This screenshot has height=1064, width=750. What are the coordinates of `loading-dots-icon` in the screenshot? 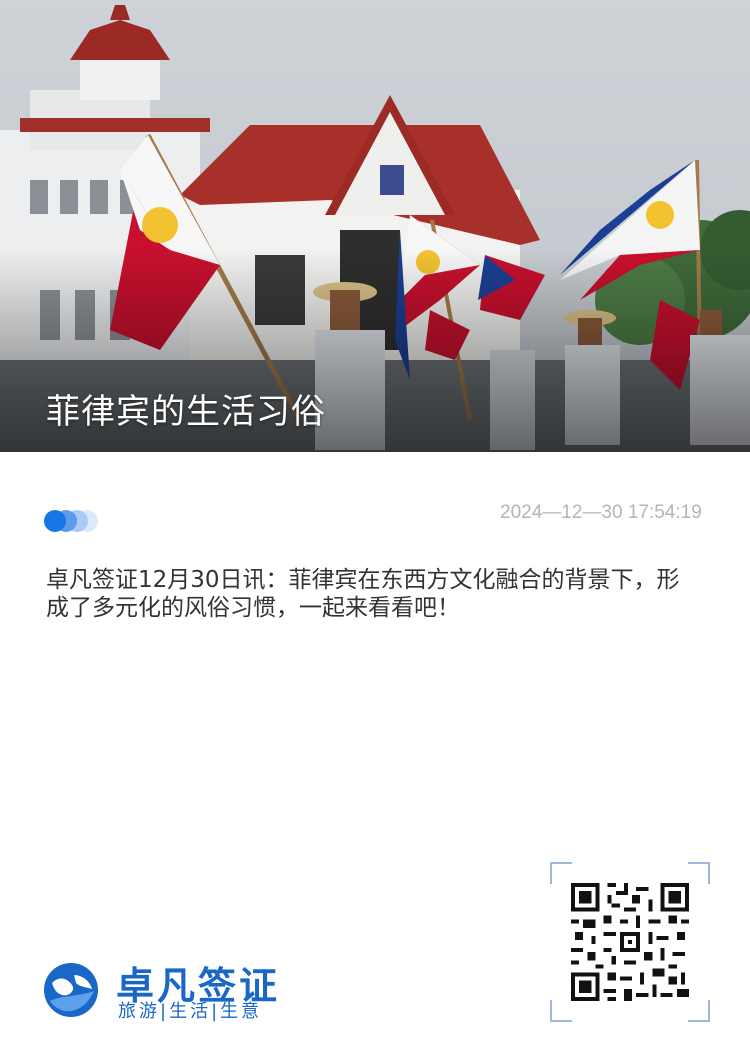 It's located at (74, 521).